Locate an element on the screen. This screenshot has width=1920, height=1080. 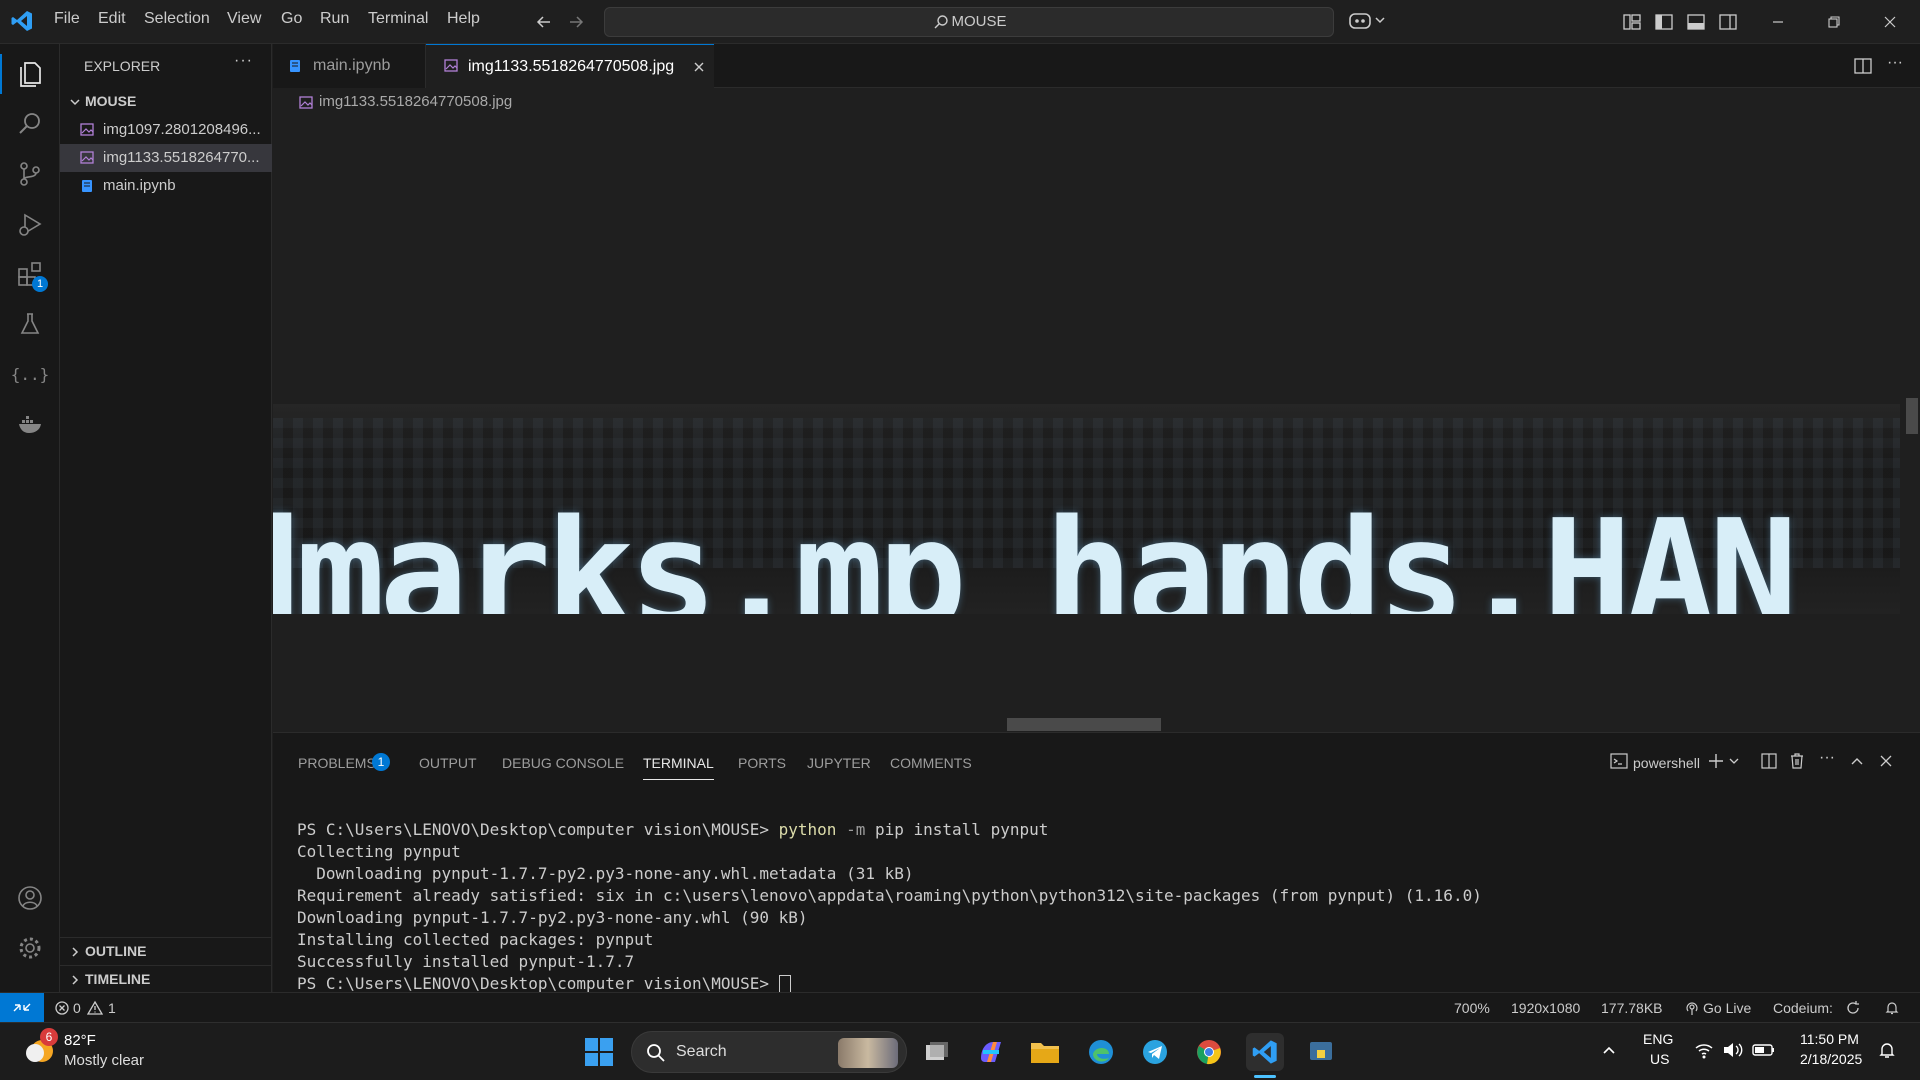
tab-jupyter: JUPYTER is located at coordinates (839, 763).